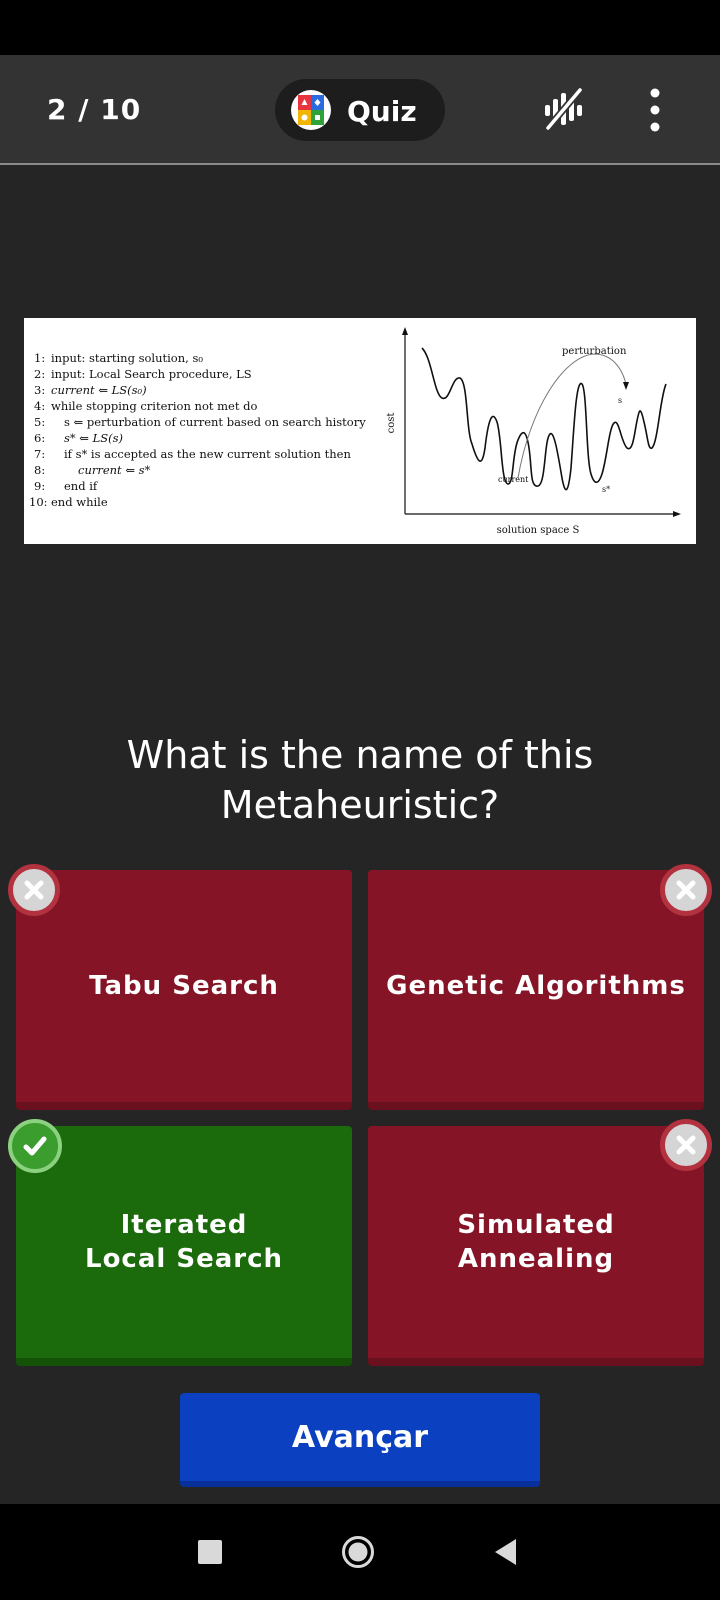  I want to click on answer-label: Simulated Annealing, so click(536, 1242).